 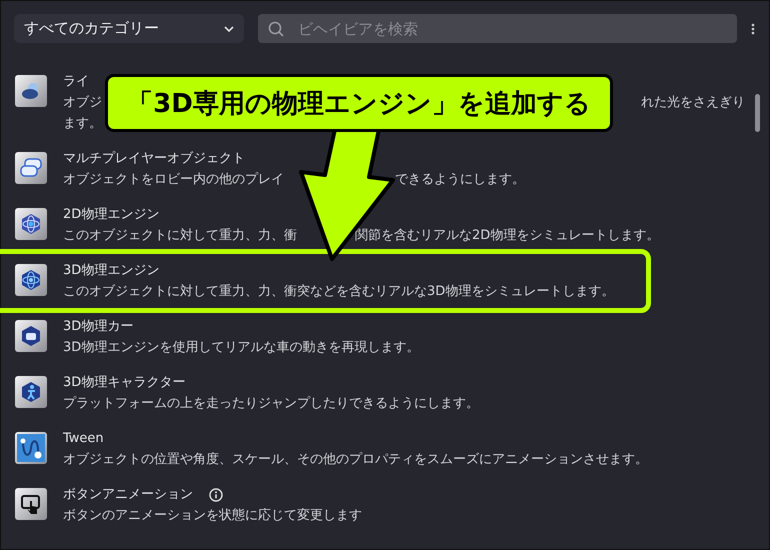 What do you see at coordinates (355, 460) in the screenshot?
I see `behavior-description: オブジェクトの位置や角度、スケール、その他のプロパティをスムーズにアニメーションさせます。` at bounding box center [355, 460].